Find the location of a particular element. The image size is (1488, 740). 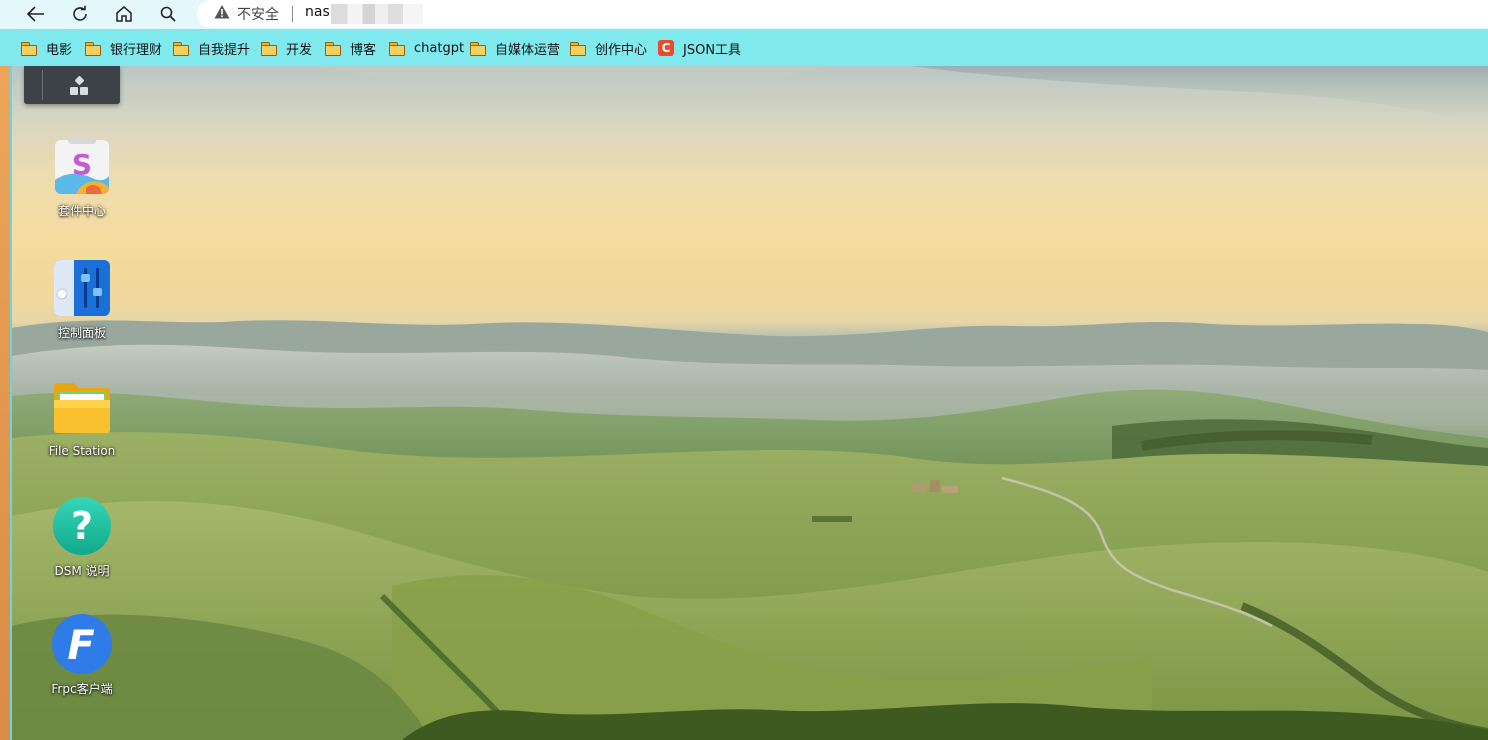

bookmark-label: 银行理财 is located at coordinates (136, 50).